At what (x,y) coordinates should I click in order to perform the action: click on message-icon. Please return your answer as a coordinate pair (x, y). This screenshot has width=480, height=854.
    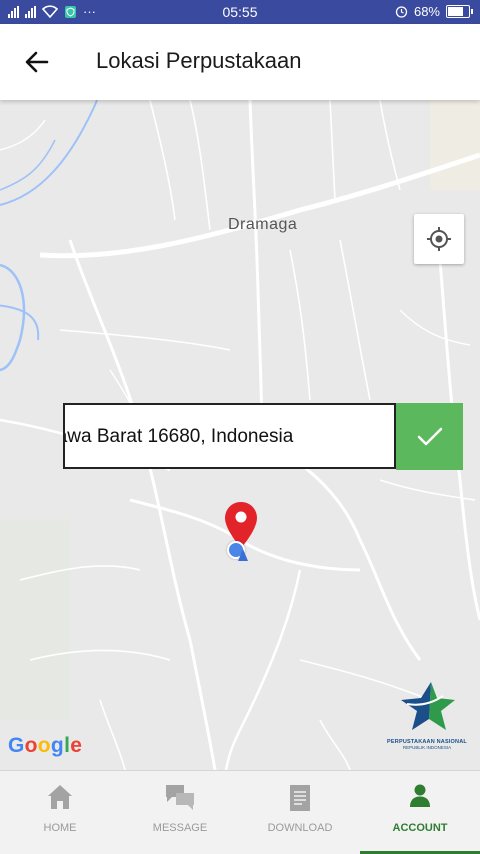
    Looking at the image, I should click on (180, 797).